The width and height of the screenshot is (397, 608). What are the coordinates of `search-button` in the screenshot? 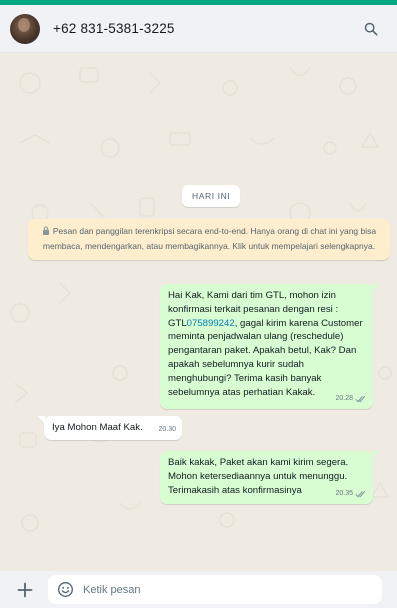 It's located at (371, 29).